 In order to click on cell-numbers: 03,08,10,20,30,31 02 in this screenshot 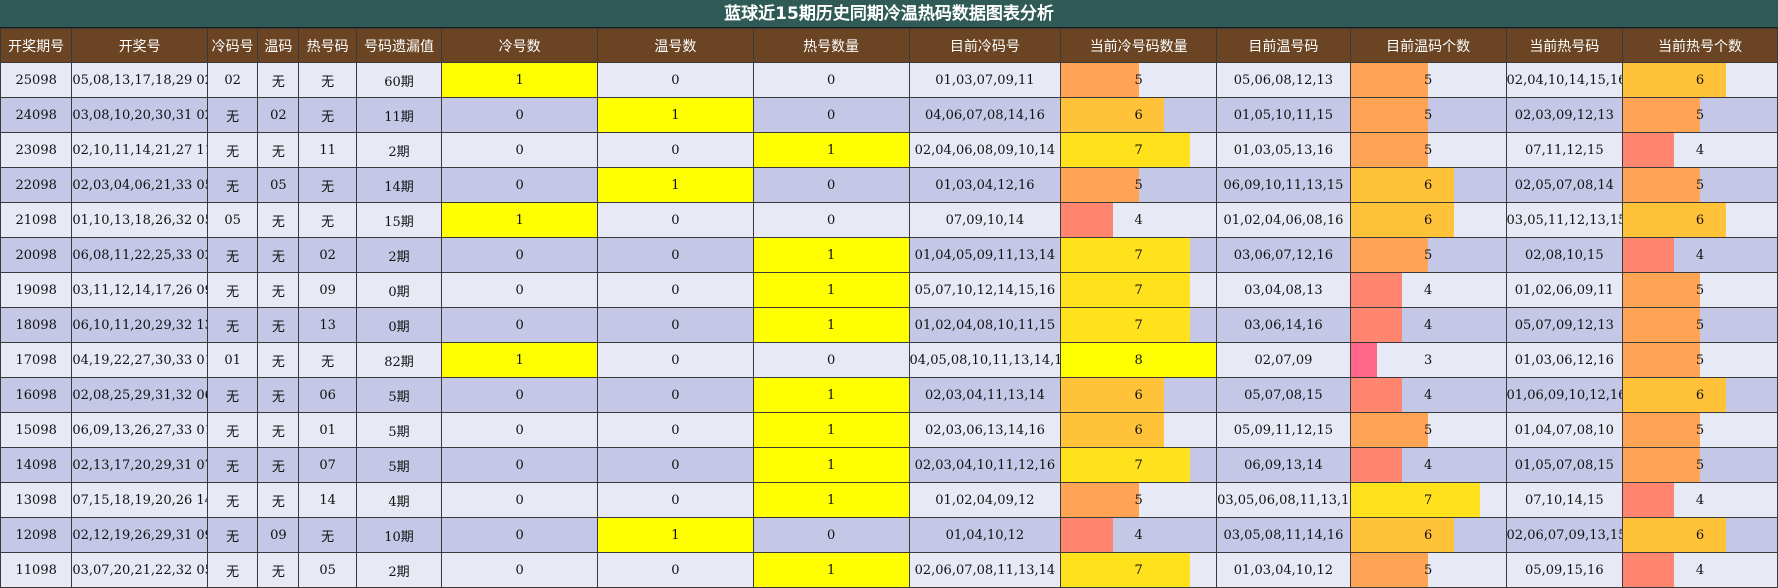, I will do `click(140, 115)`.